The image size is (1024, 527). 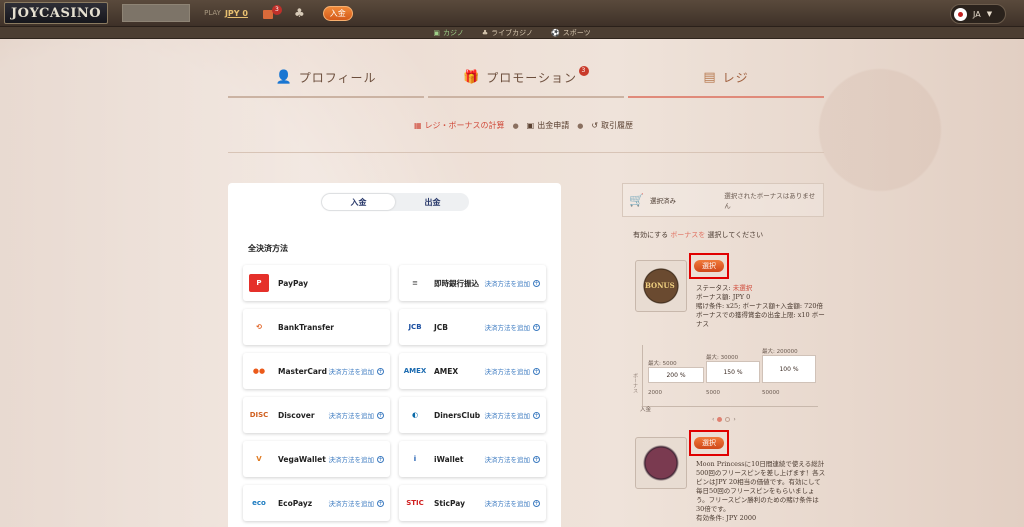 I want to click on bonus-min-deposit: 有効条件: JPY 2000, so click(x=726, y=518).